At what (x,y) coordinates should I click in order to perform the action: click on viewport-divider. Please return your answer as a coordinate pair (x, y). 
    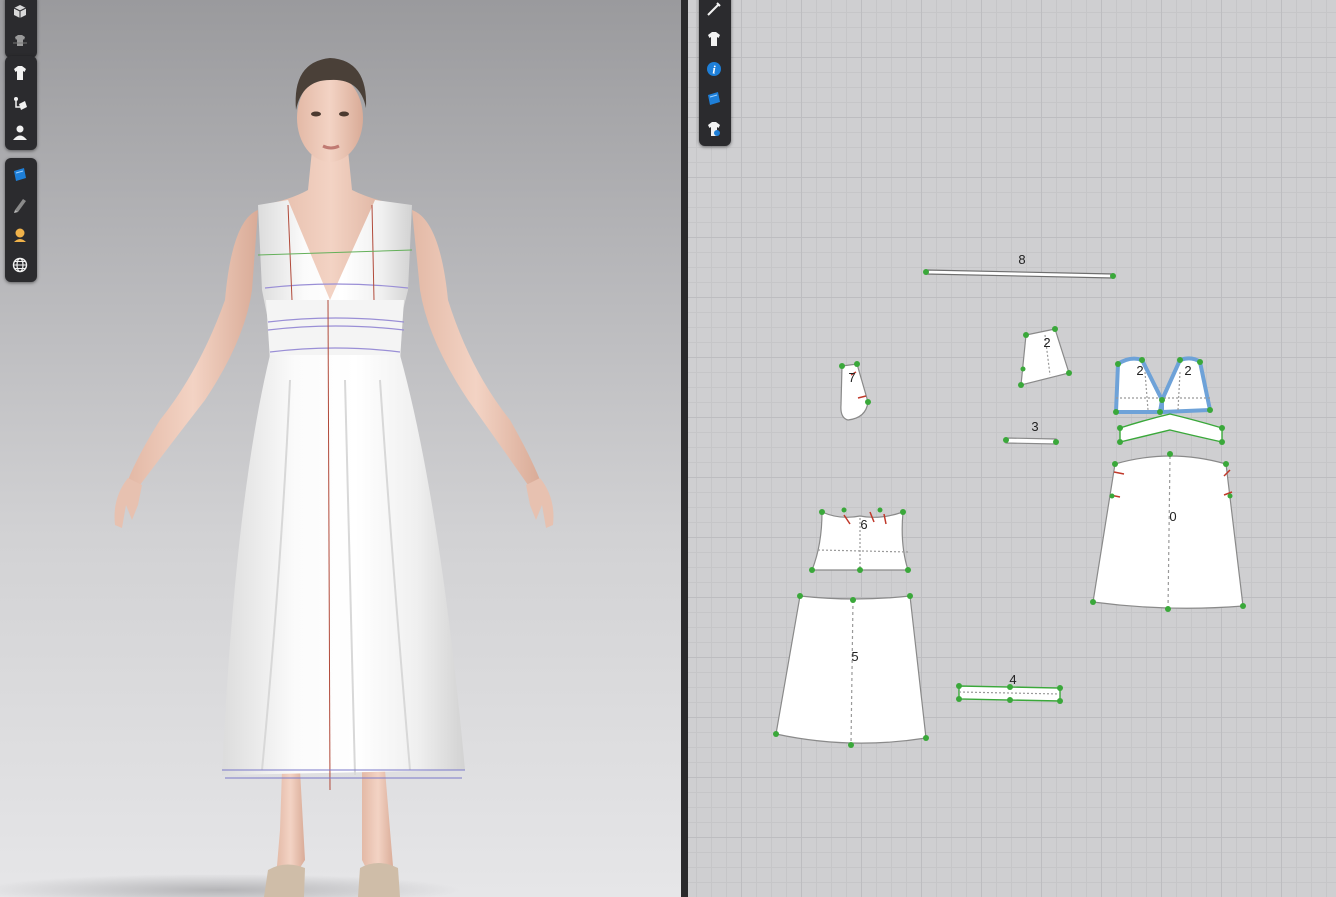
    Looking at the image, I should click on (684, 448).